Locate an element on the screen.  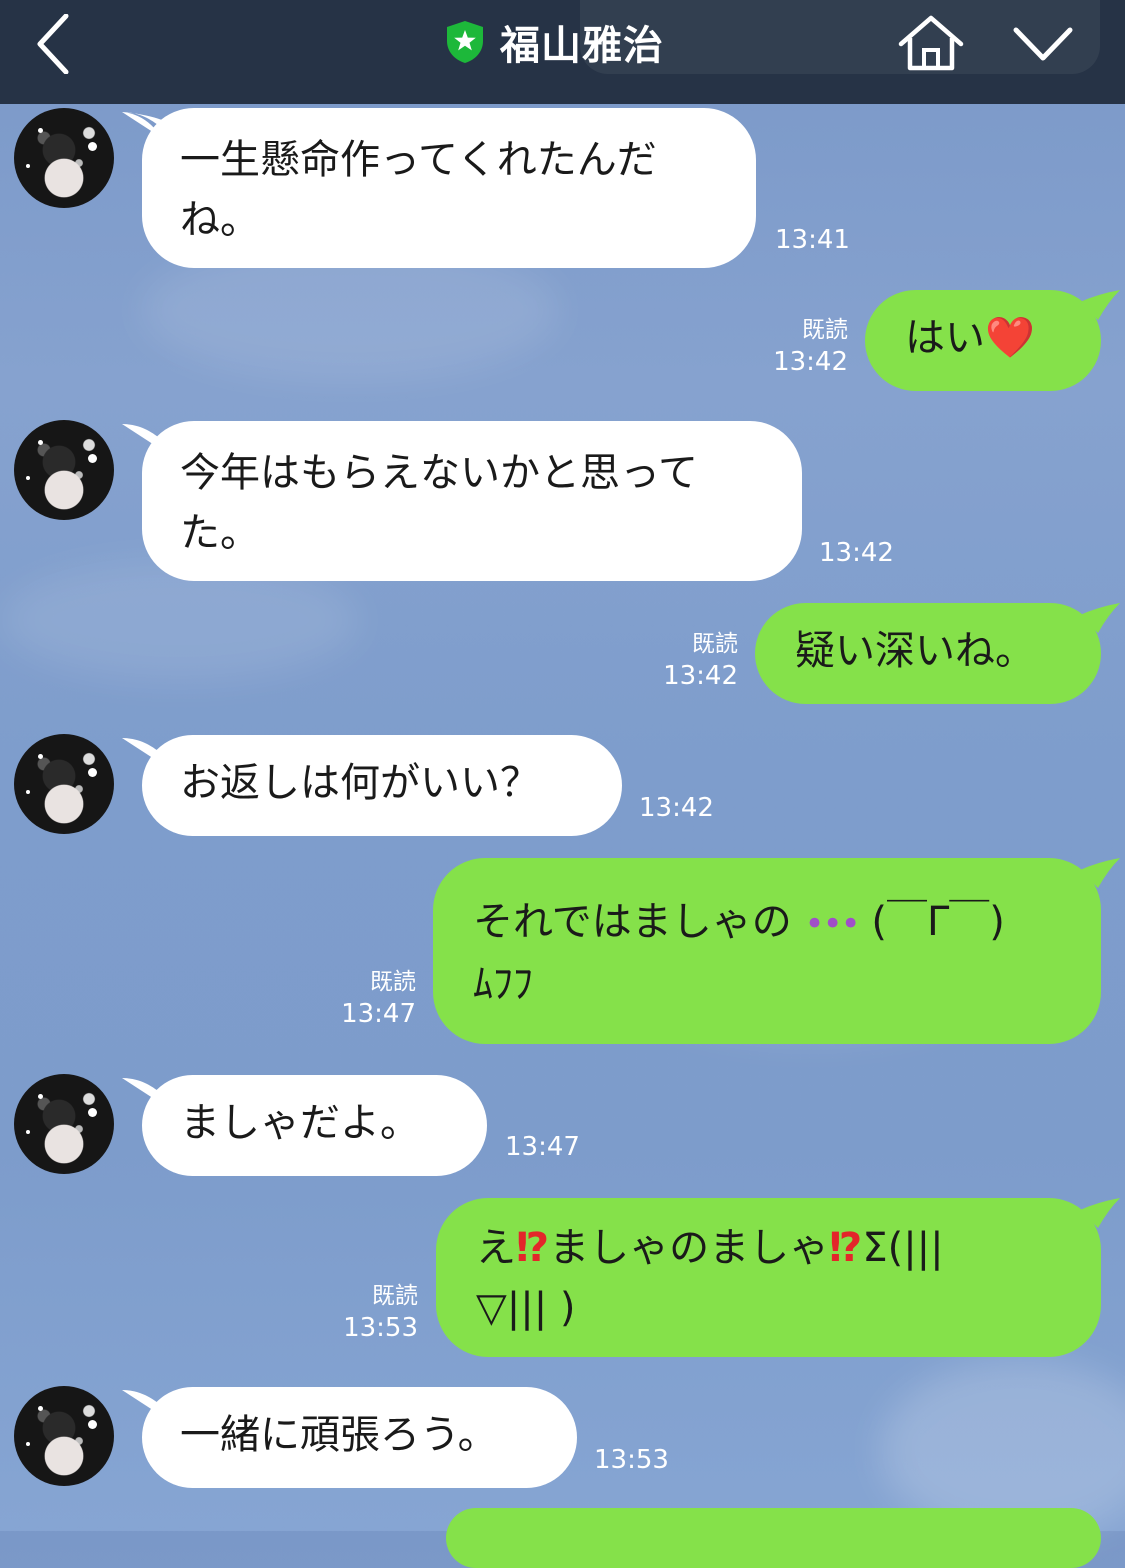
chat-title-group: 福山雅治 is located at coordinates (554, 42).